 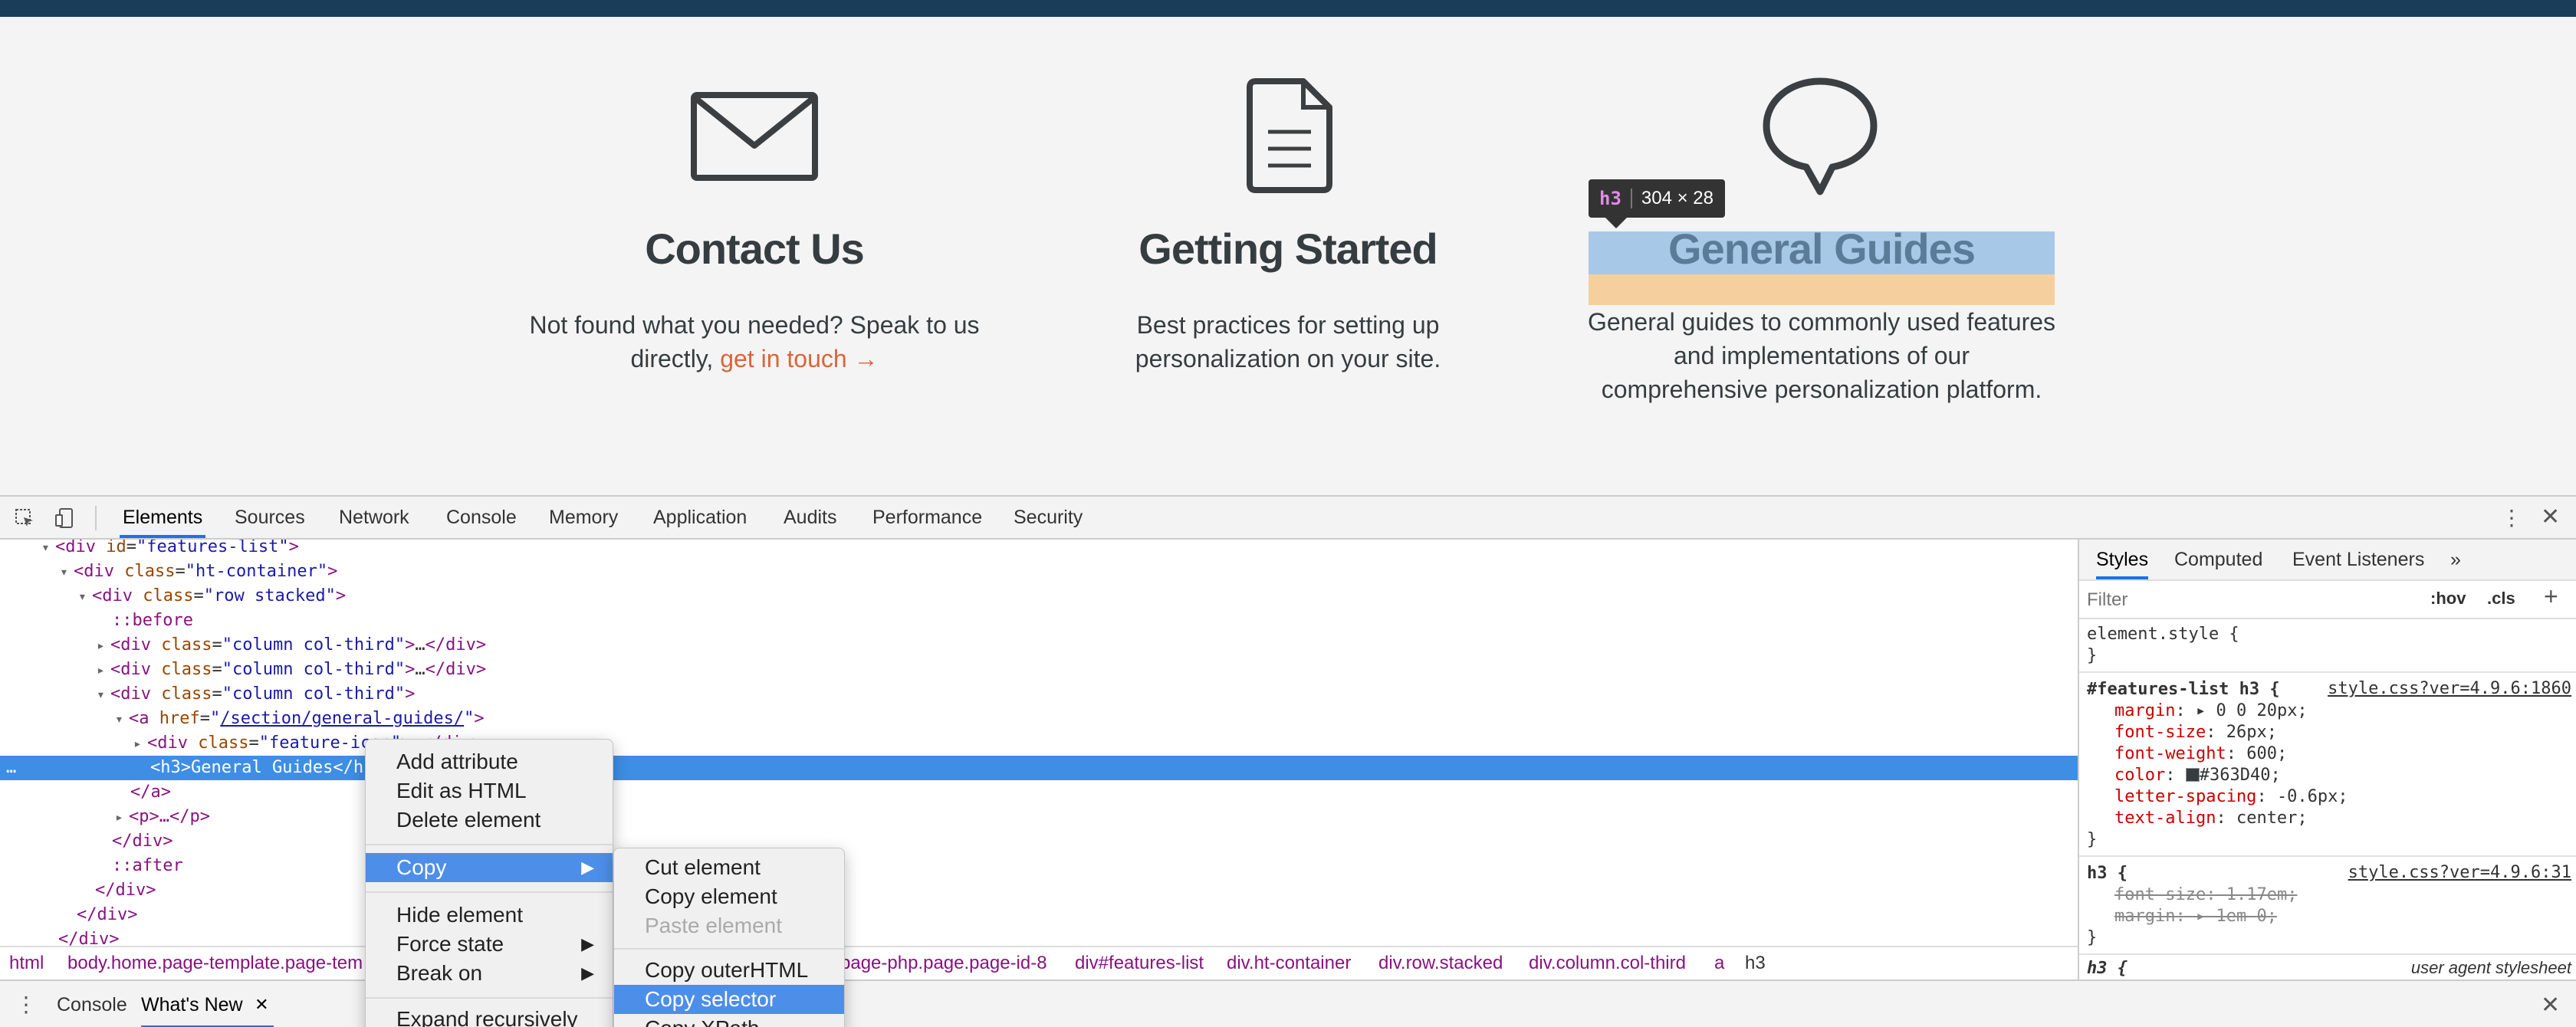 I want to click on crumb-features-list: div#features-list, so click(x=1139, y=963).